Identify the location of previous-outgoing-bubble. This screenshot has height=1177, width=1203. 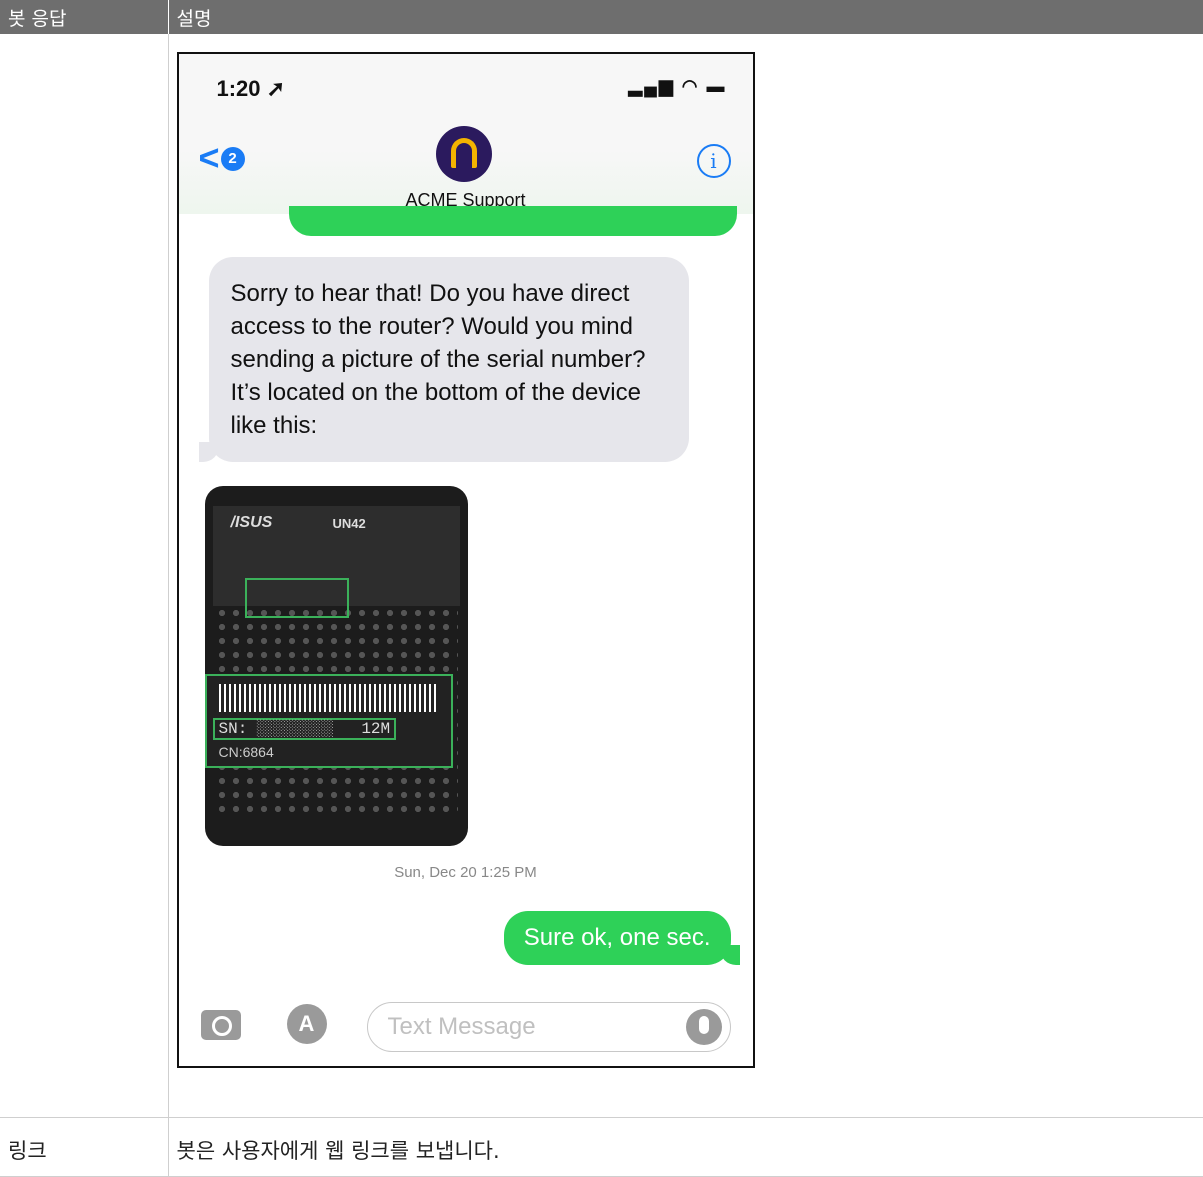
(512, 221).